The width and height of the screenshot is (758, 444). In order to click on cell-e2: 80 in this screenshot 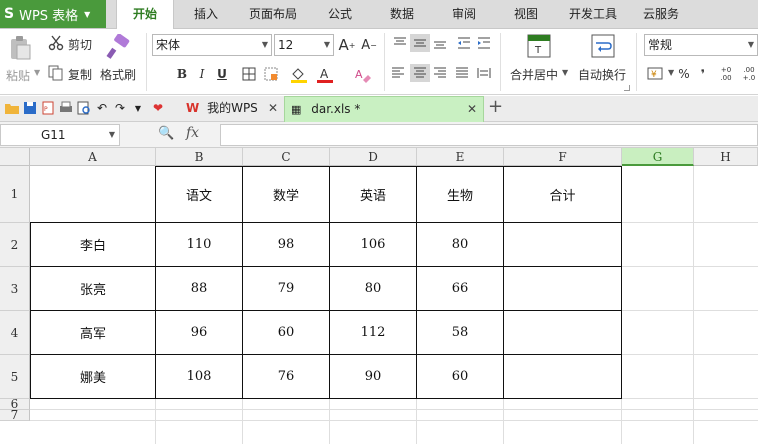, I will do `click(460, 245)`.